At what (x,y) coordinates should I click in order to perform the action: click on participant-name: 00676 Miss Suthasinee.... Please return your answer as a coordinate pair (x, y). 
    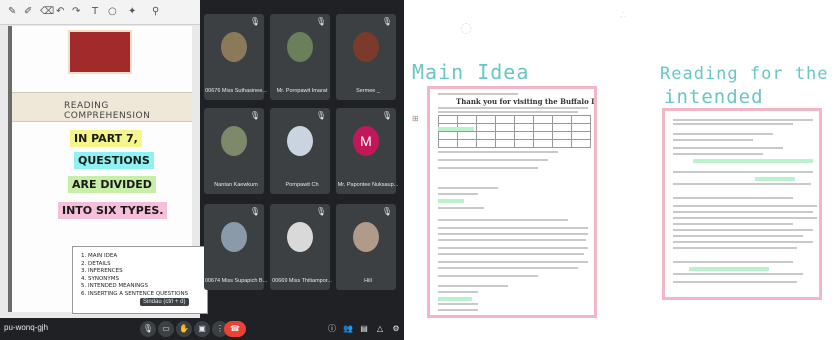
    Looking at the image, I should click on (236, 91).